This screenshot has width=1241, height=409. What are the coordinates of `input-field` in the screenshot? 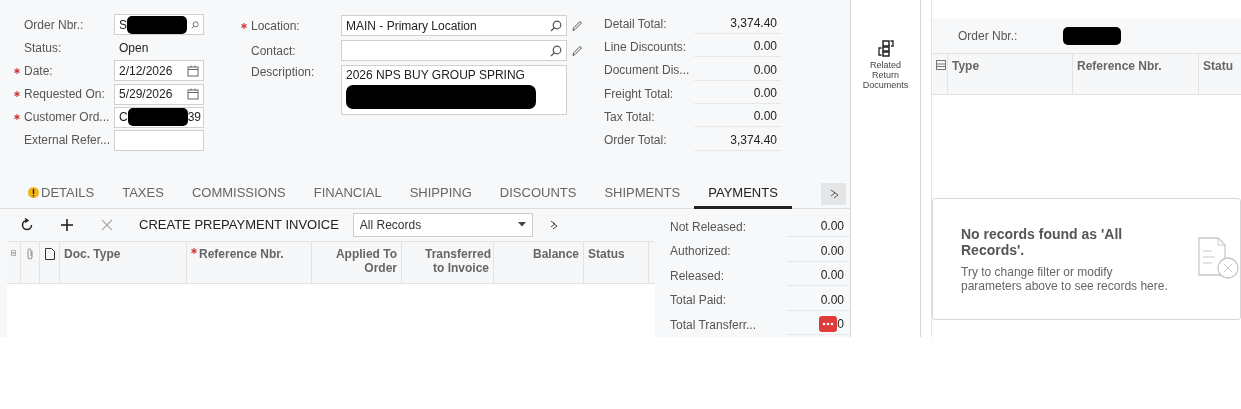 It's located at (159, 140).